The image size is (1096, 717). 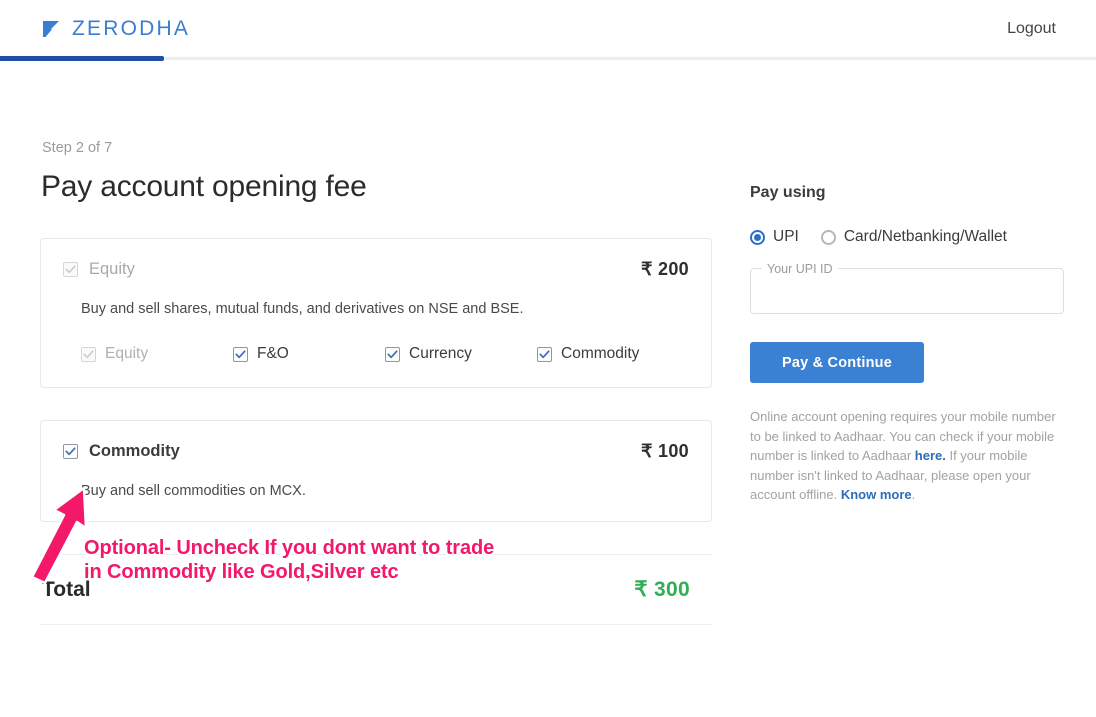 I want to click on zerodha-kite-logo-icon, so click(x=51, y=29).